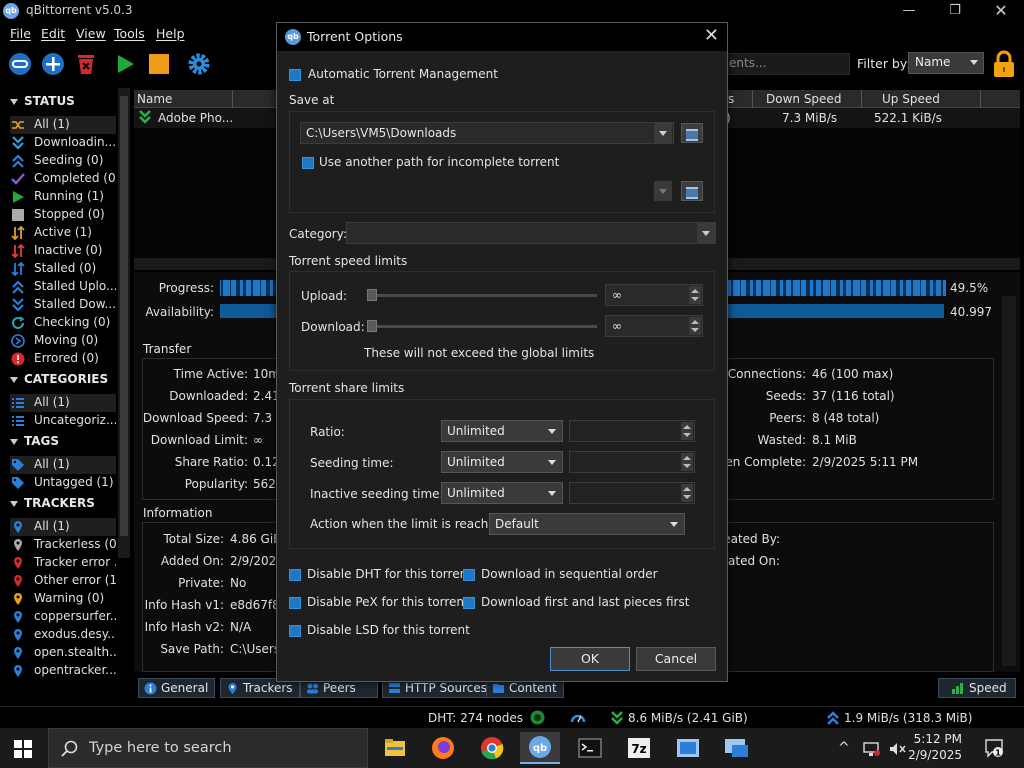  Describe the element at coordinates (443, 748) in the screenshot. I see `firefox-icon` at that location.